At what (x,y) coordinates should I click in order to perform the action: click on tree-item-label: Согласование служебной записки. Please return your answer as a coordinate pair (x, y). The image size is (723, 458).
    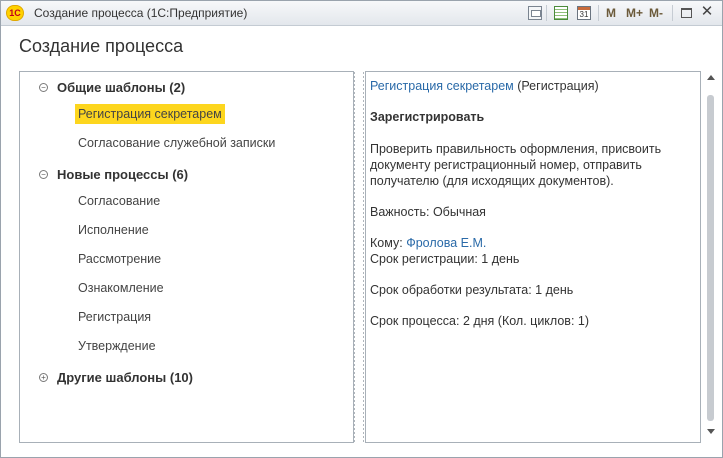
    Looking at the image, I should click on (177, 143).